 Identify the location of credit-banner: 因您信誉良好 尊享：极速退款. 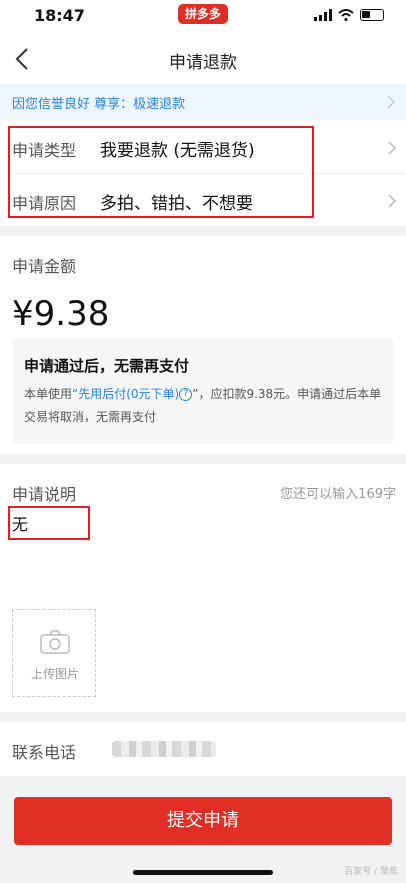
(203, 102).